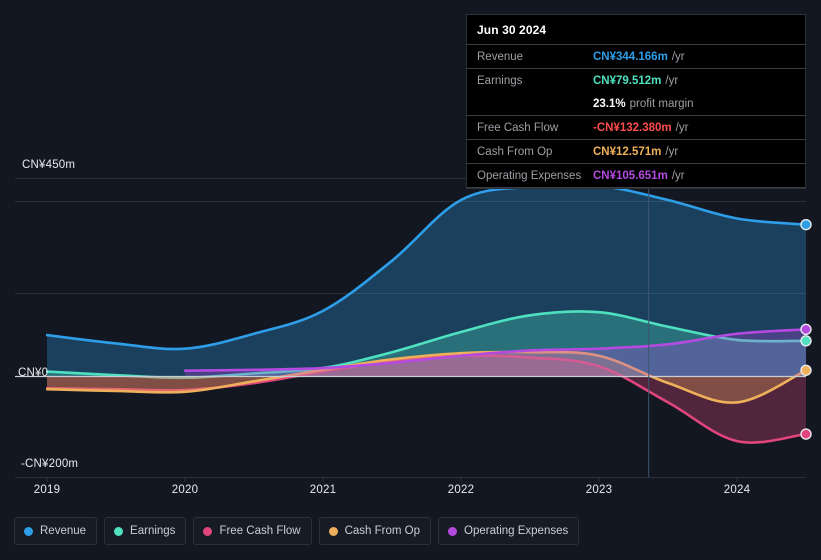  What do you see at coordinates (636, 187) in the screenshot?
I see `tooltip-bottom-rule` at bounding box center [636, 187].